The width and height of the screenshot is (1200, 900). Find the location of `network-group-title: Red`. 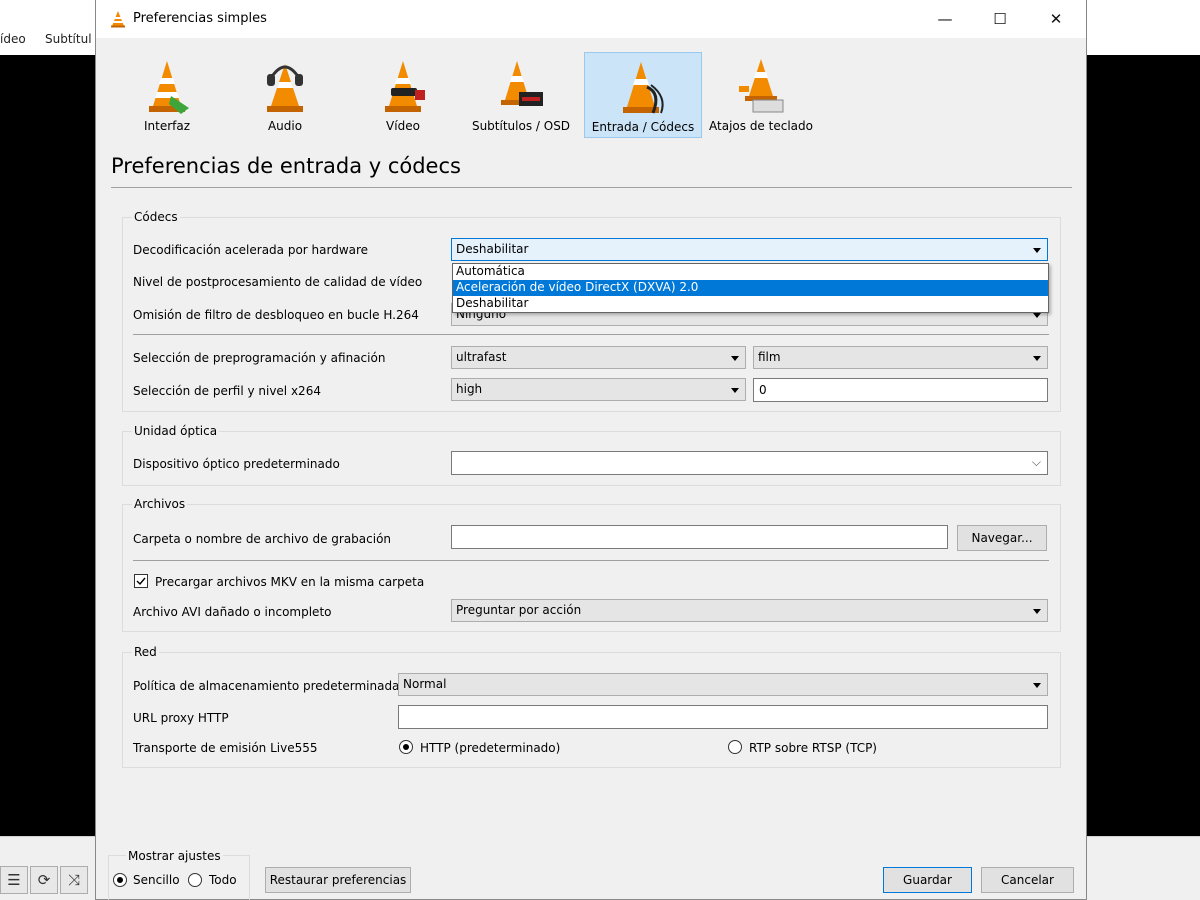

network-group-title: Red is located at coordinates (145, 652).